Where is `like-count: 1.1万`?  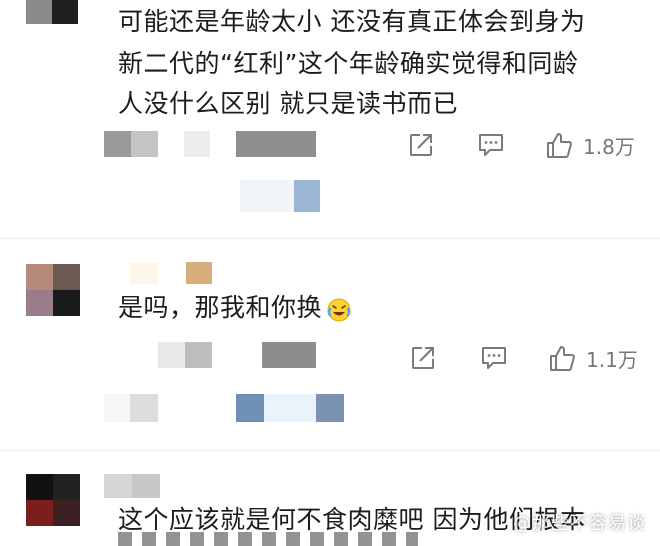
like-count: 1.1万 is located at coordinates (612, 359).